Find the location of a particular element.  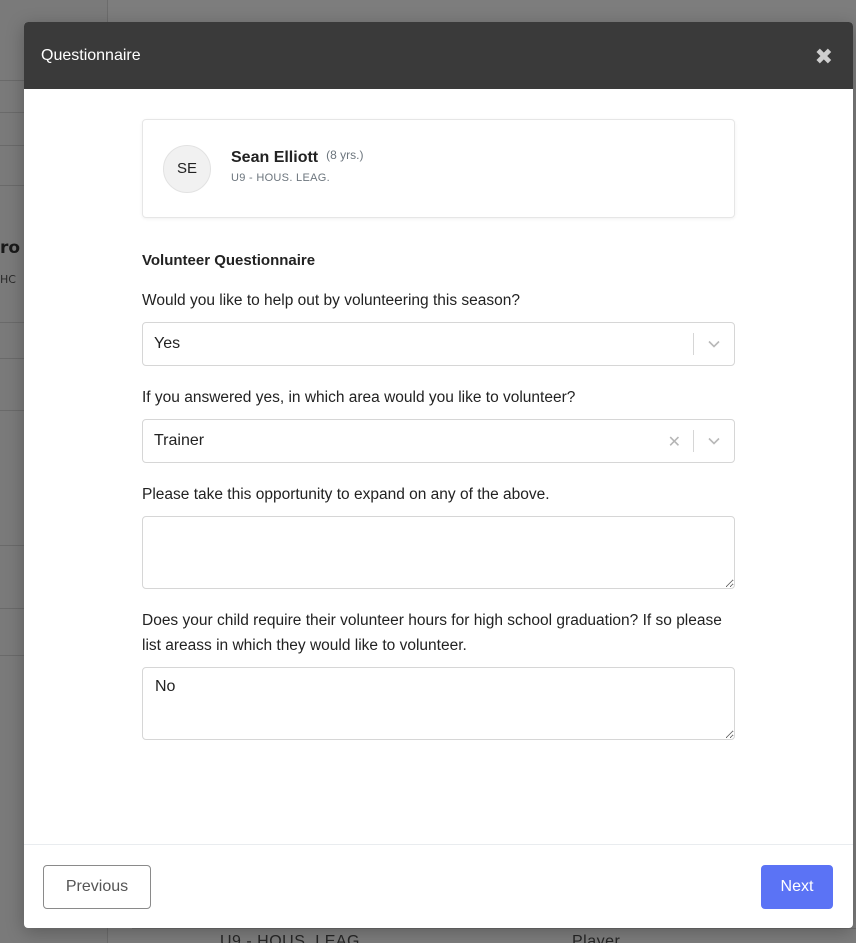

volunteer-select: Yes is located at coordinates (438, 344).